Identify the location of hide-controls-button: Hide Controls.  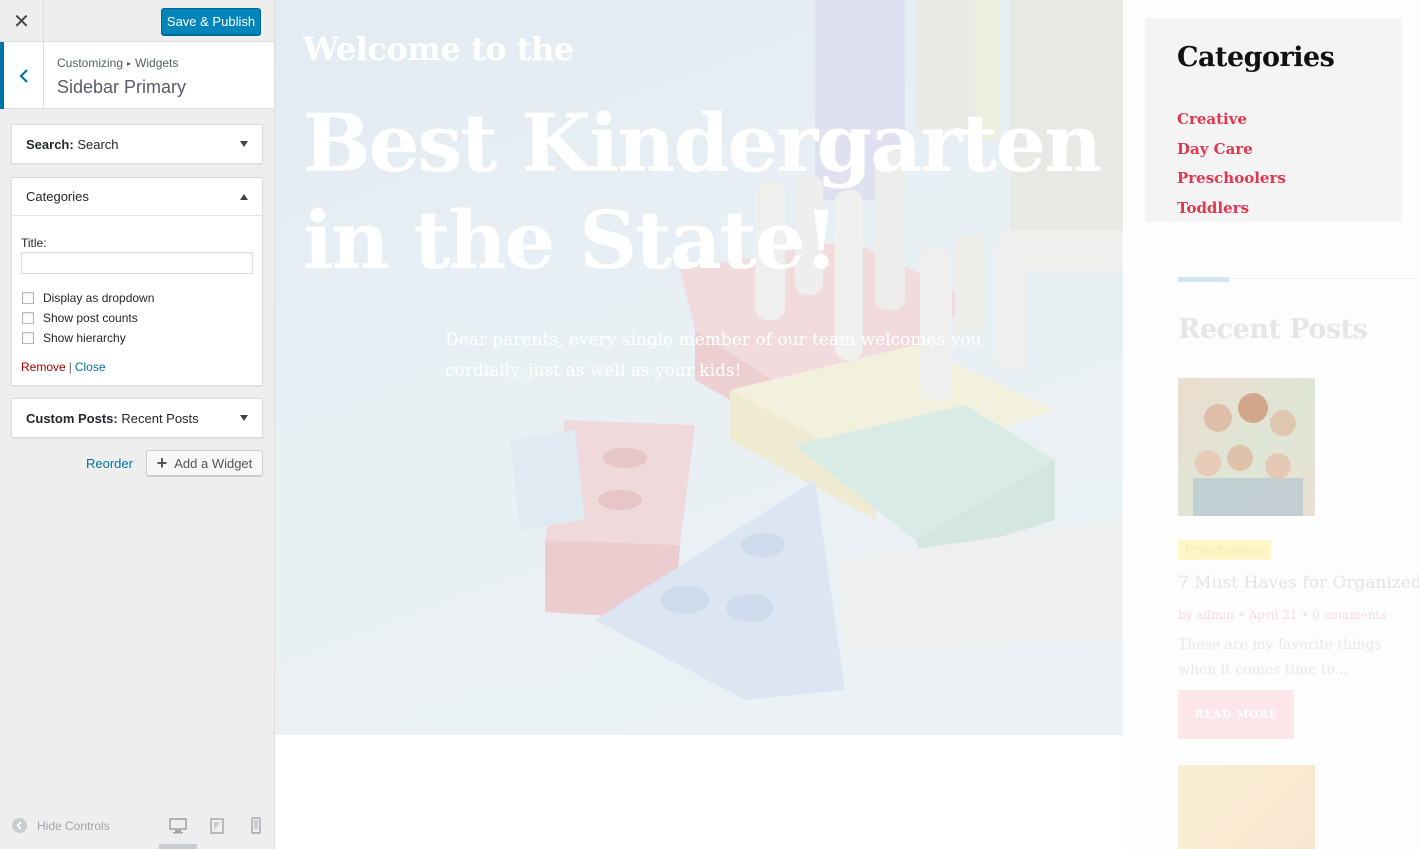
(61, 825).